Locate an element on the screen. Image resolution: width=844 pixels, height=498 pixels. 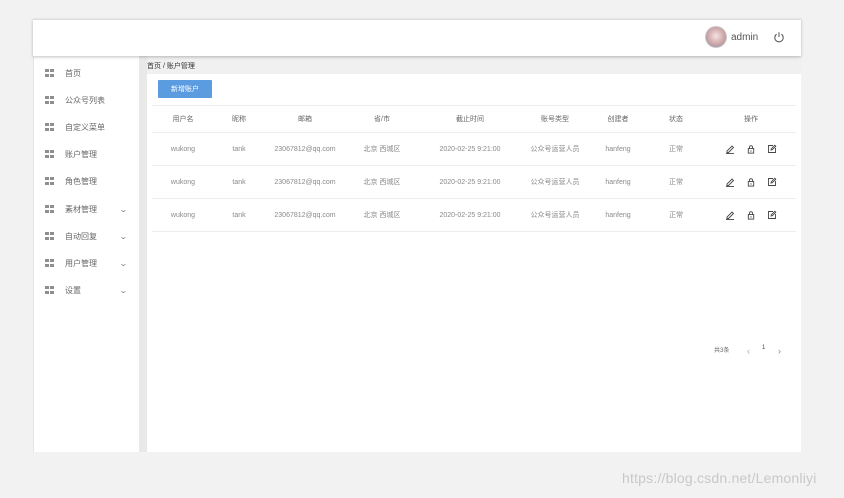
sidebar-item-9: 设置 ⌄ is located at coordinates (87, 290).